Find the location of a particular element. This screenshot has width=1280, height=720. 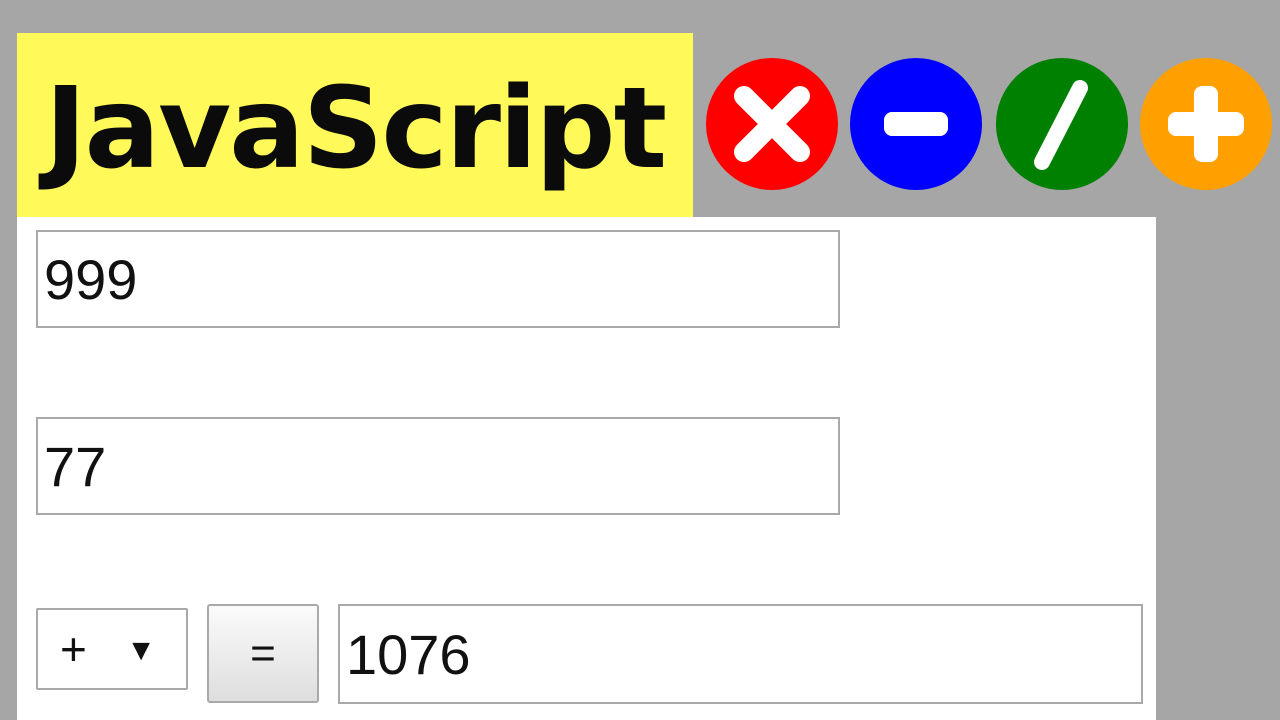

operator-select-value: + is located at coordinates (73, 649).